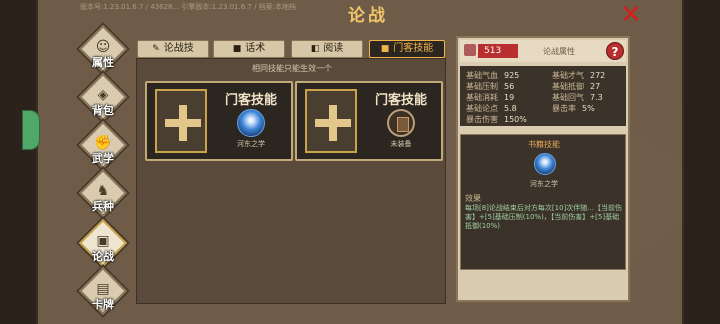 The width and height of the screenshot is (720, 324). What do you see at coordinates (496, 119) in the screenshot?
I see `stat-row: 暴击伤害 150%` at bounding box center [496, 119].